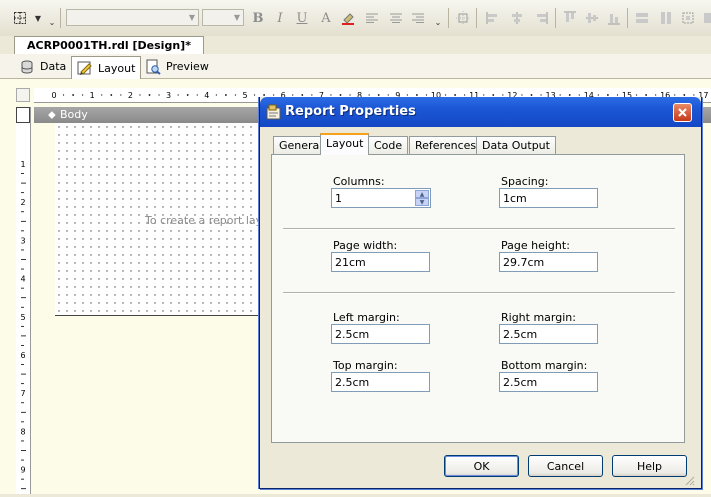 Image resolution: width=711 pixels, height=497 pixels. Describe the element at coordinates (92, 95) in the screenshot. I see `ruler-tick-label: 1` at that location.